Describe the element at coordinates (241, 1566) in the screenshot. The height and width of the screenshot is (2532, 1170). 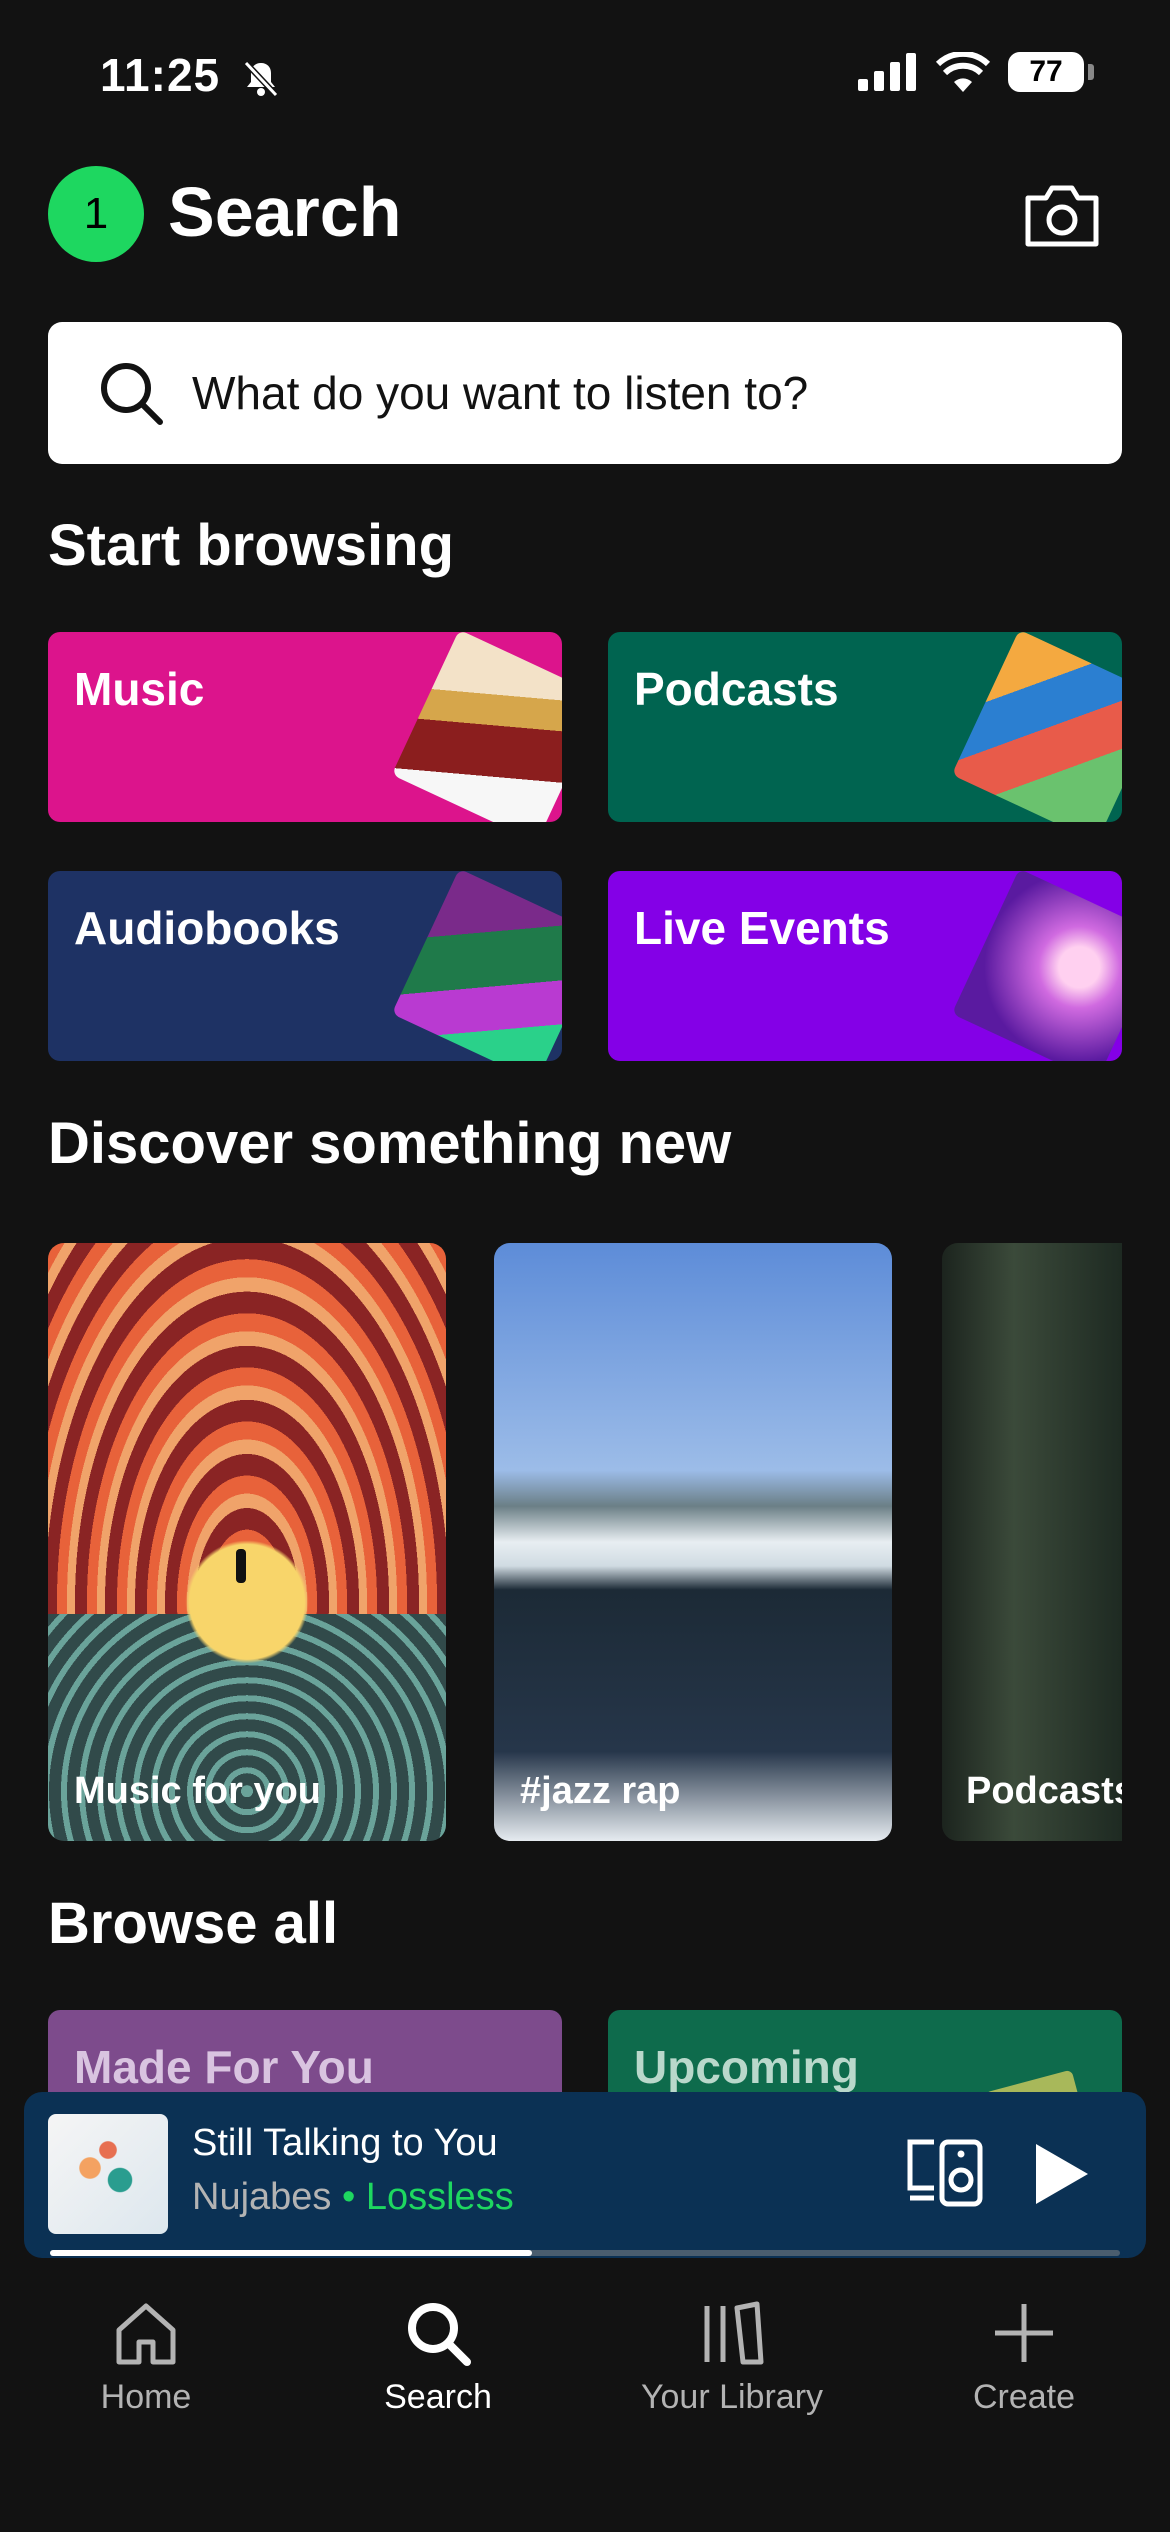
I see `figure-silhouette` at that location.